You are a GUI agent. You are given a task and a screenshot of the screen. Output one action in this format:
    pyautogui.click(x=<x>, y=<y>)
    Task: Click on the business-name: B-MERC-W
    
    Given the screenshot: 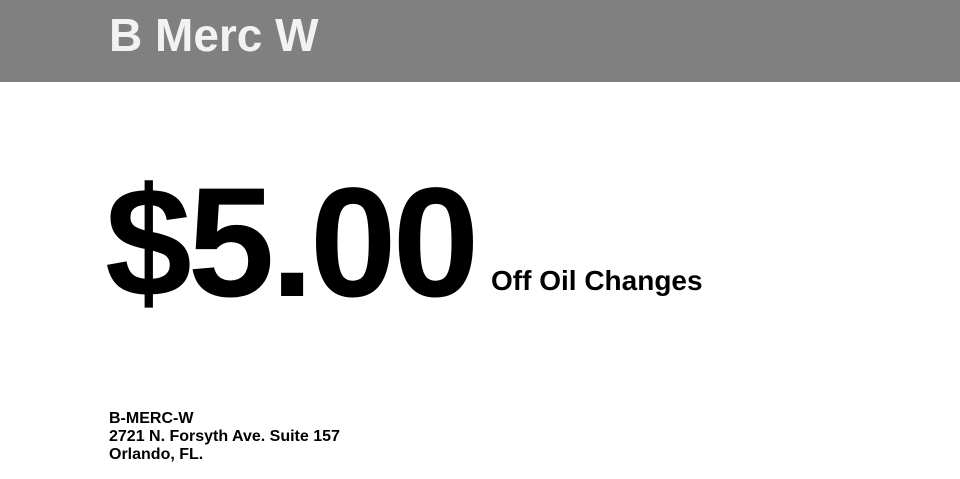 What is the action you would take?
    pyautogui.click(x=151, y=418)
    